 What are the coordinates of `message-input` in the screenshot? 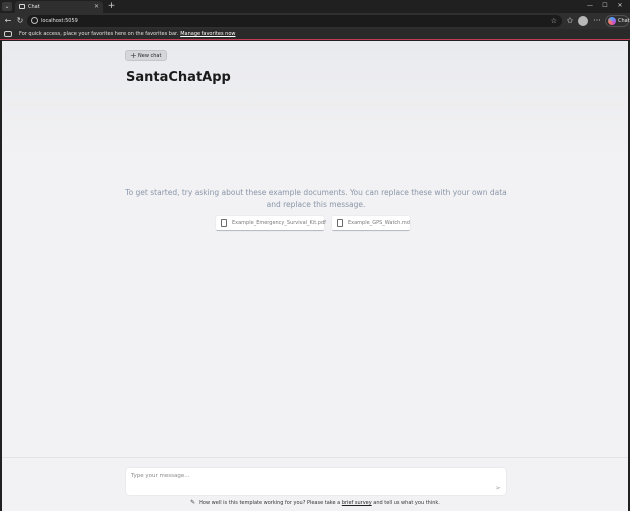 It's located at (311, 475).